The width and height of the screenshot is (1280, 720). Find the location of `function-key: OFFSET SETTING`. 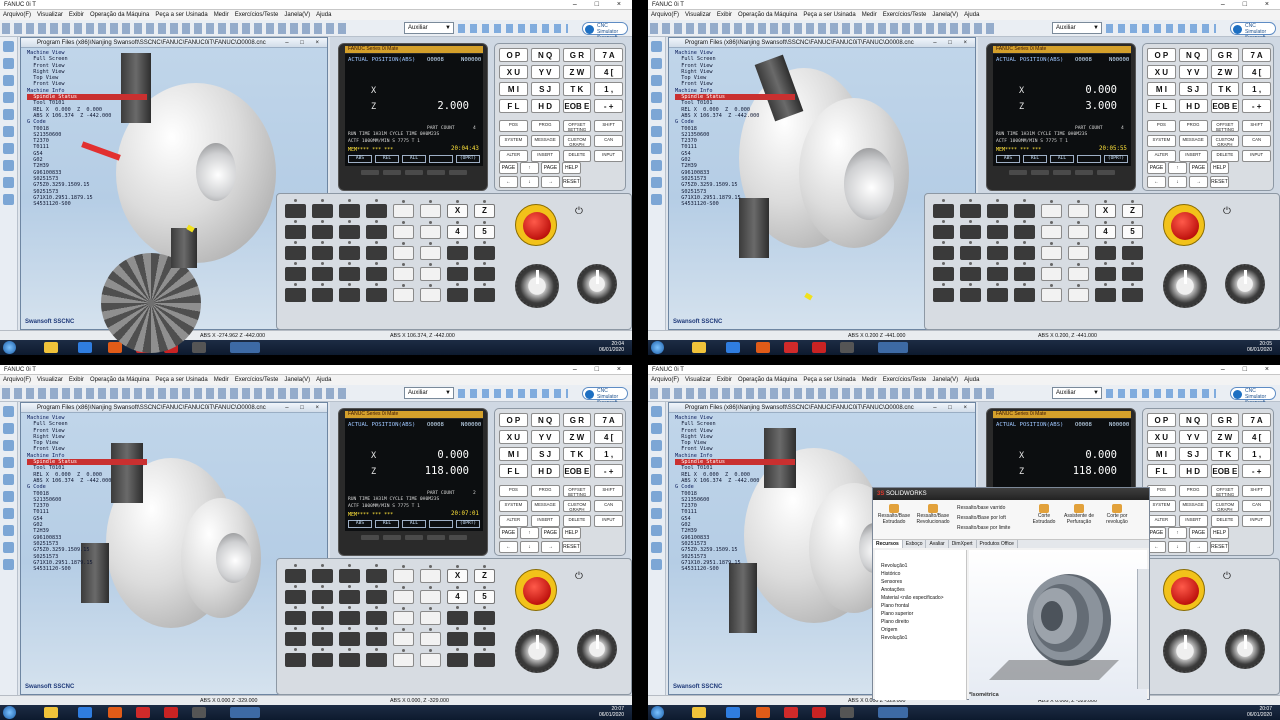

function-key: OFFSET SETTING is located at coordinates (1225, 491).